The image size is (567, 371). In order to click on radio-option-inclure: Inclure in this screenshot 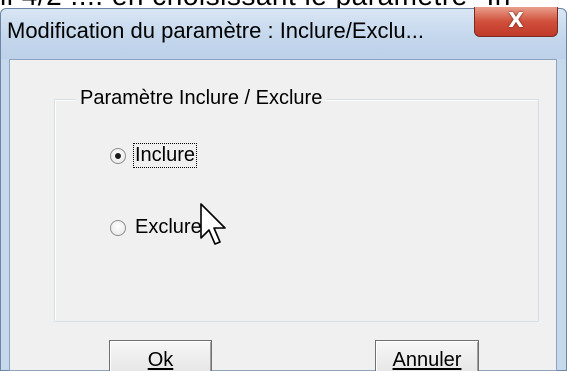, I will do `click(154, 155)`.